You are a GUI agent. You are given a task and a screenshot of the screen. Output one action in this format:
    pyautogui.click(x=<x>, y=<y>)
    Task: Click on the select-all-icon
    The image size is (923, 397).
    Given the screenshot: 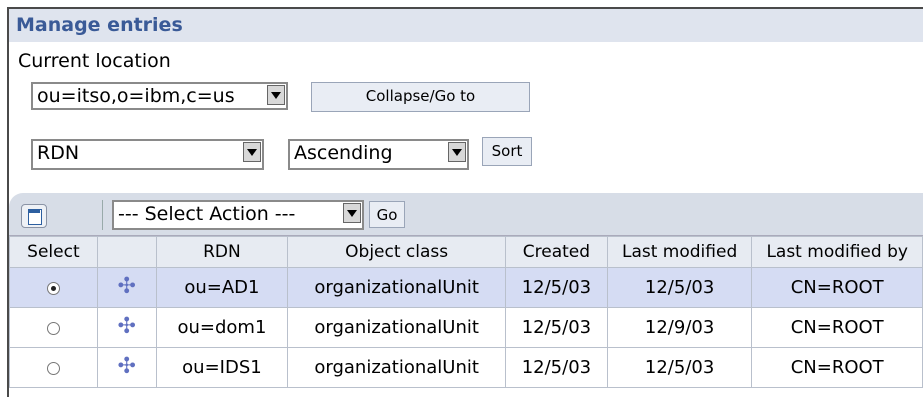 What is the action you would take?
    pyautogui.click(x=34, y=216)
    